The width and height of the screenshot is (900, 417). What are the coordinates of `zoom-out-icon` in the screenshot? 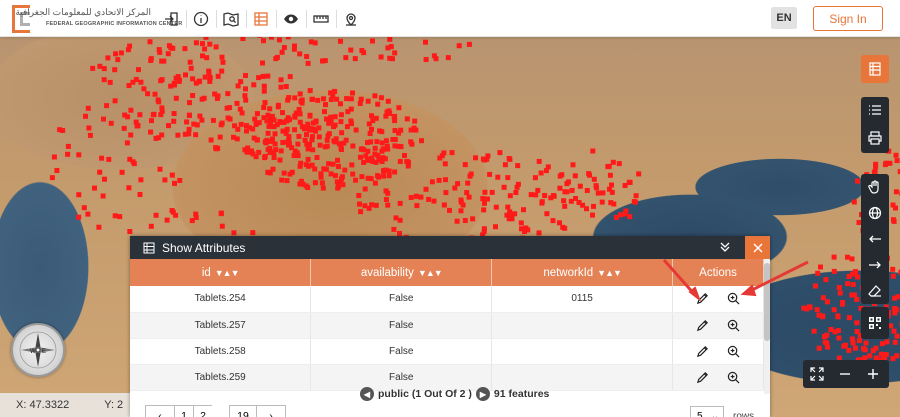 It's located at (845, 374).